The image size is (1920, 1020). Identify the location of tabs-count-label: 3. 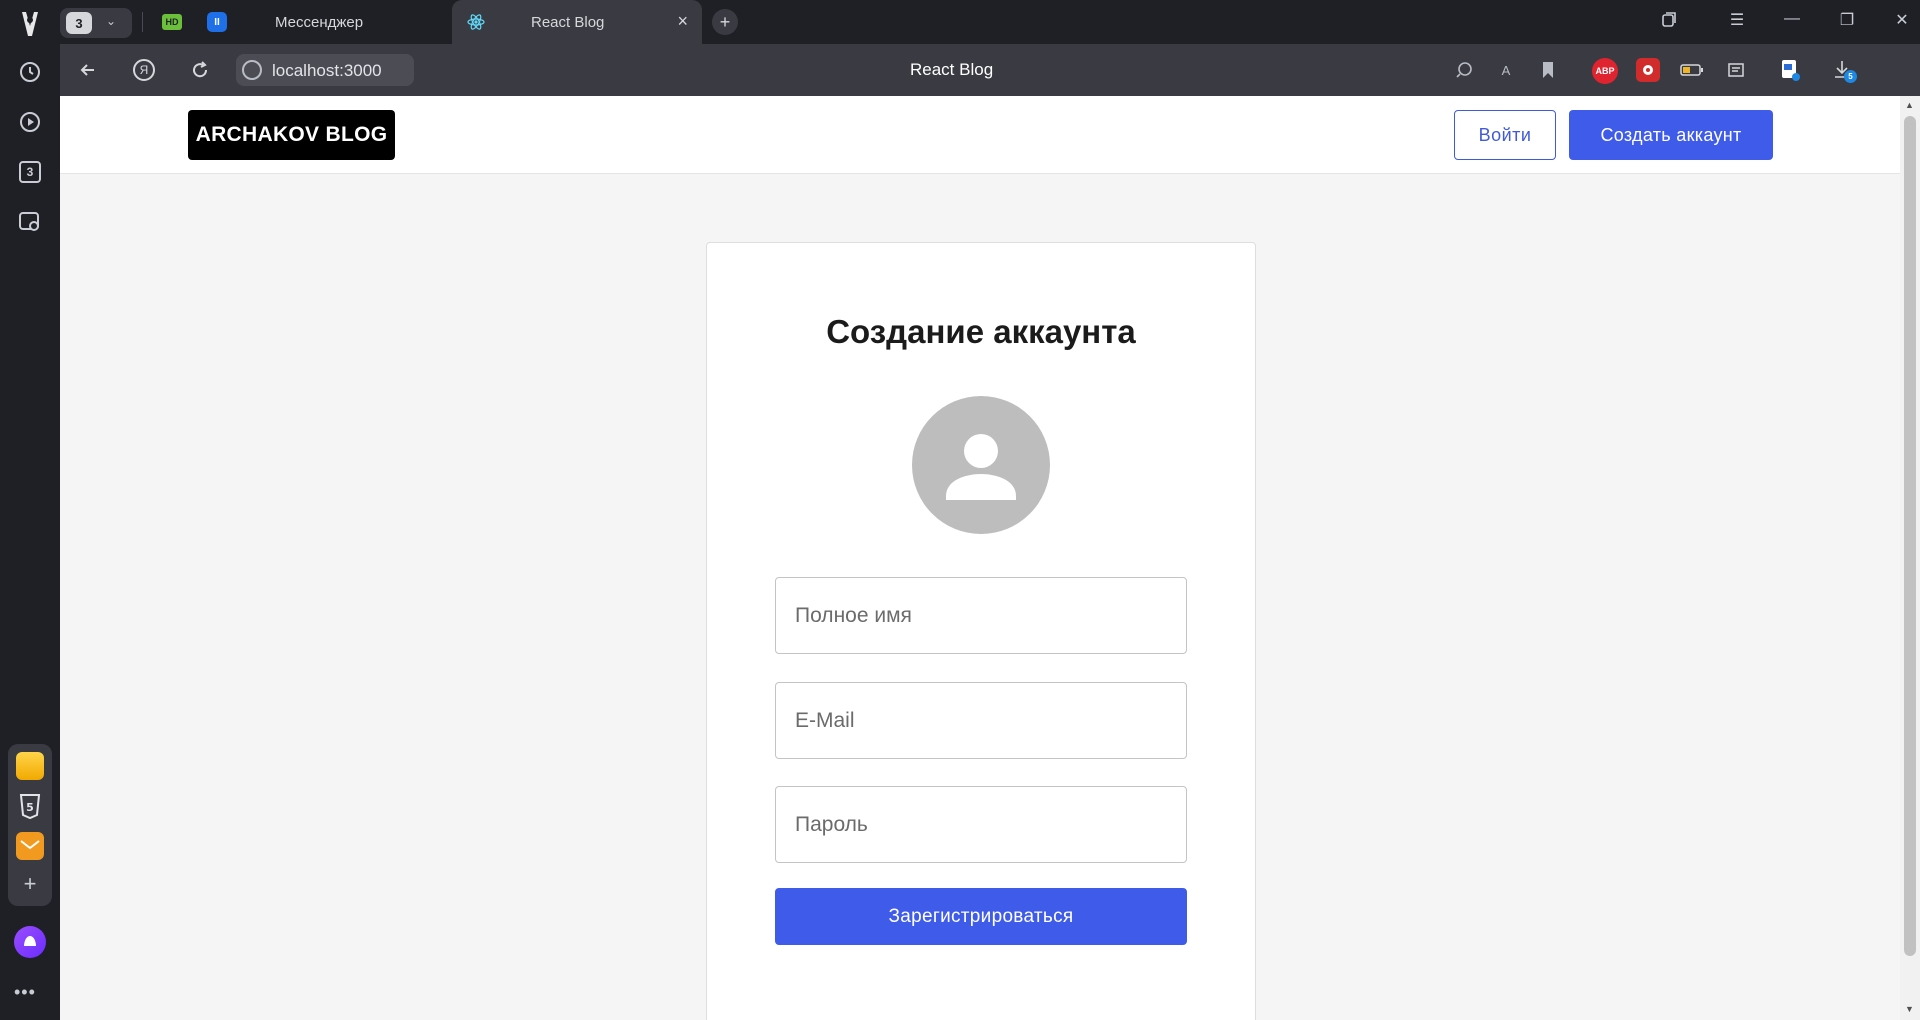
(30, 172).